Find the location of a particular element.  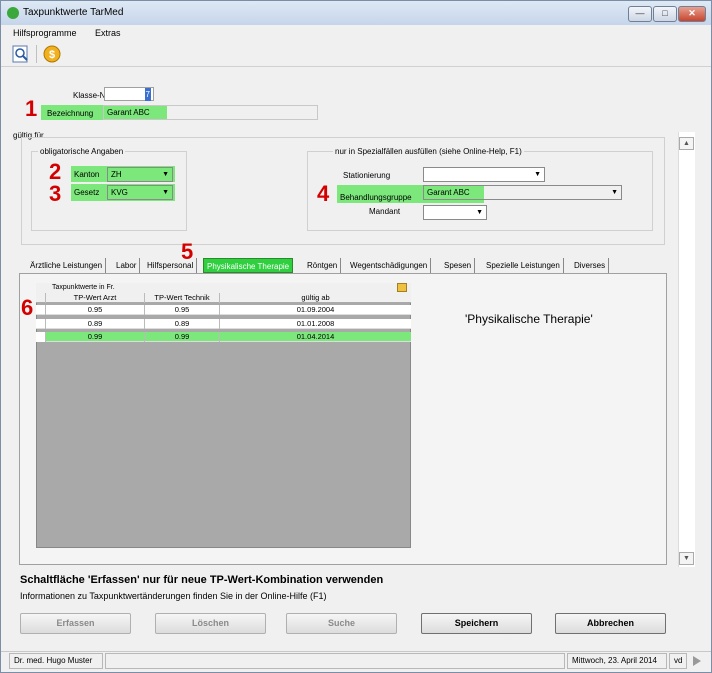

tab-roentgen: Röntgen is located at coordinates (323, 265).